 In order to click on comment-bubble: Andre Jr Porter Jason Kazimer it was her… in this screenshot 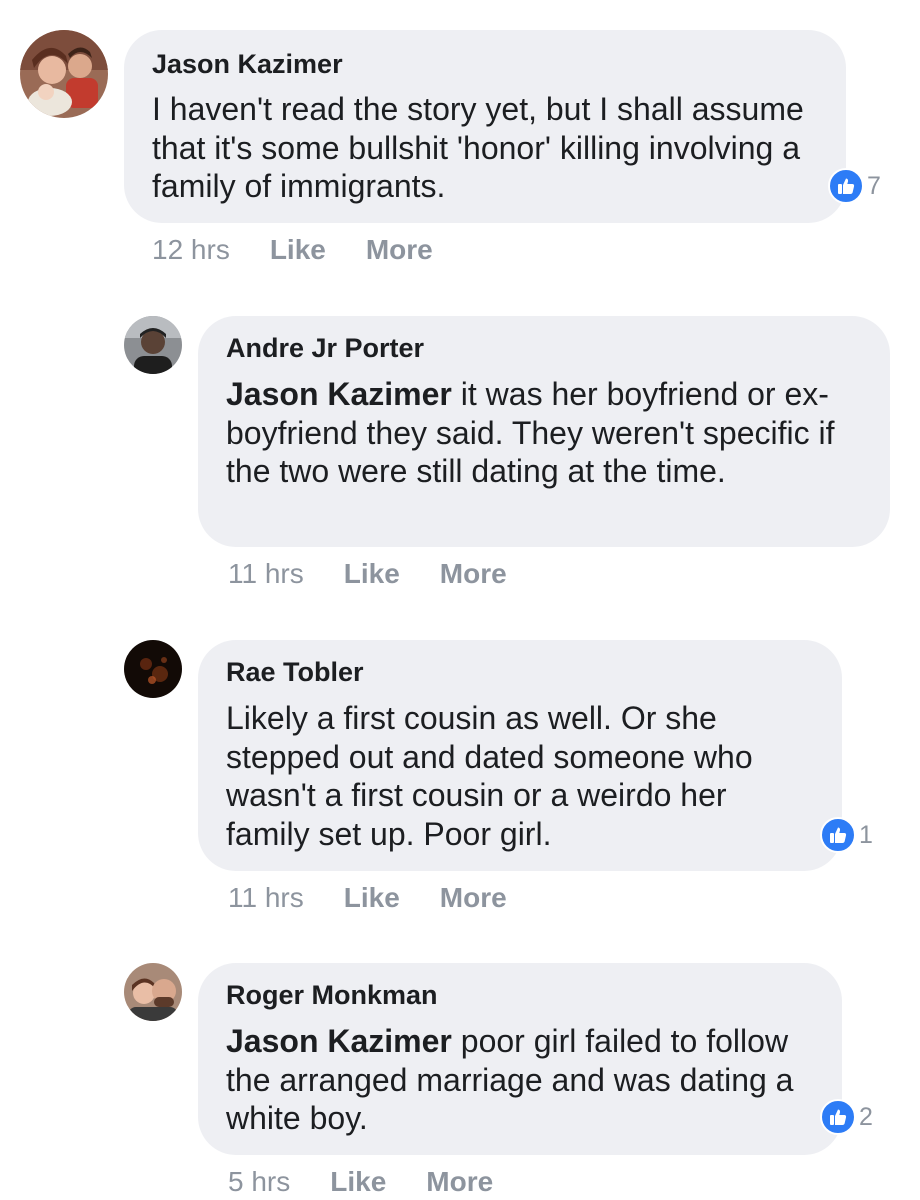, I will do `click(544, 431)`.